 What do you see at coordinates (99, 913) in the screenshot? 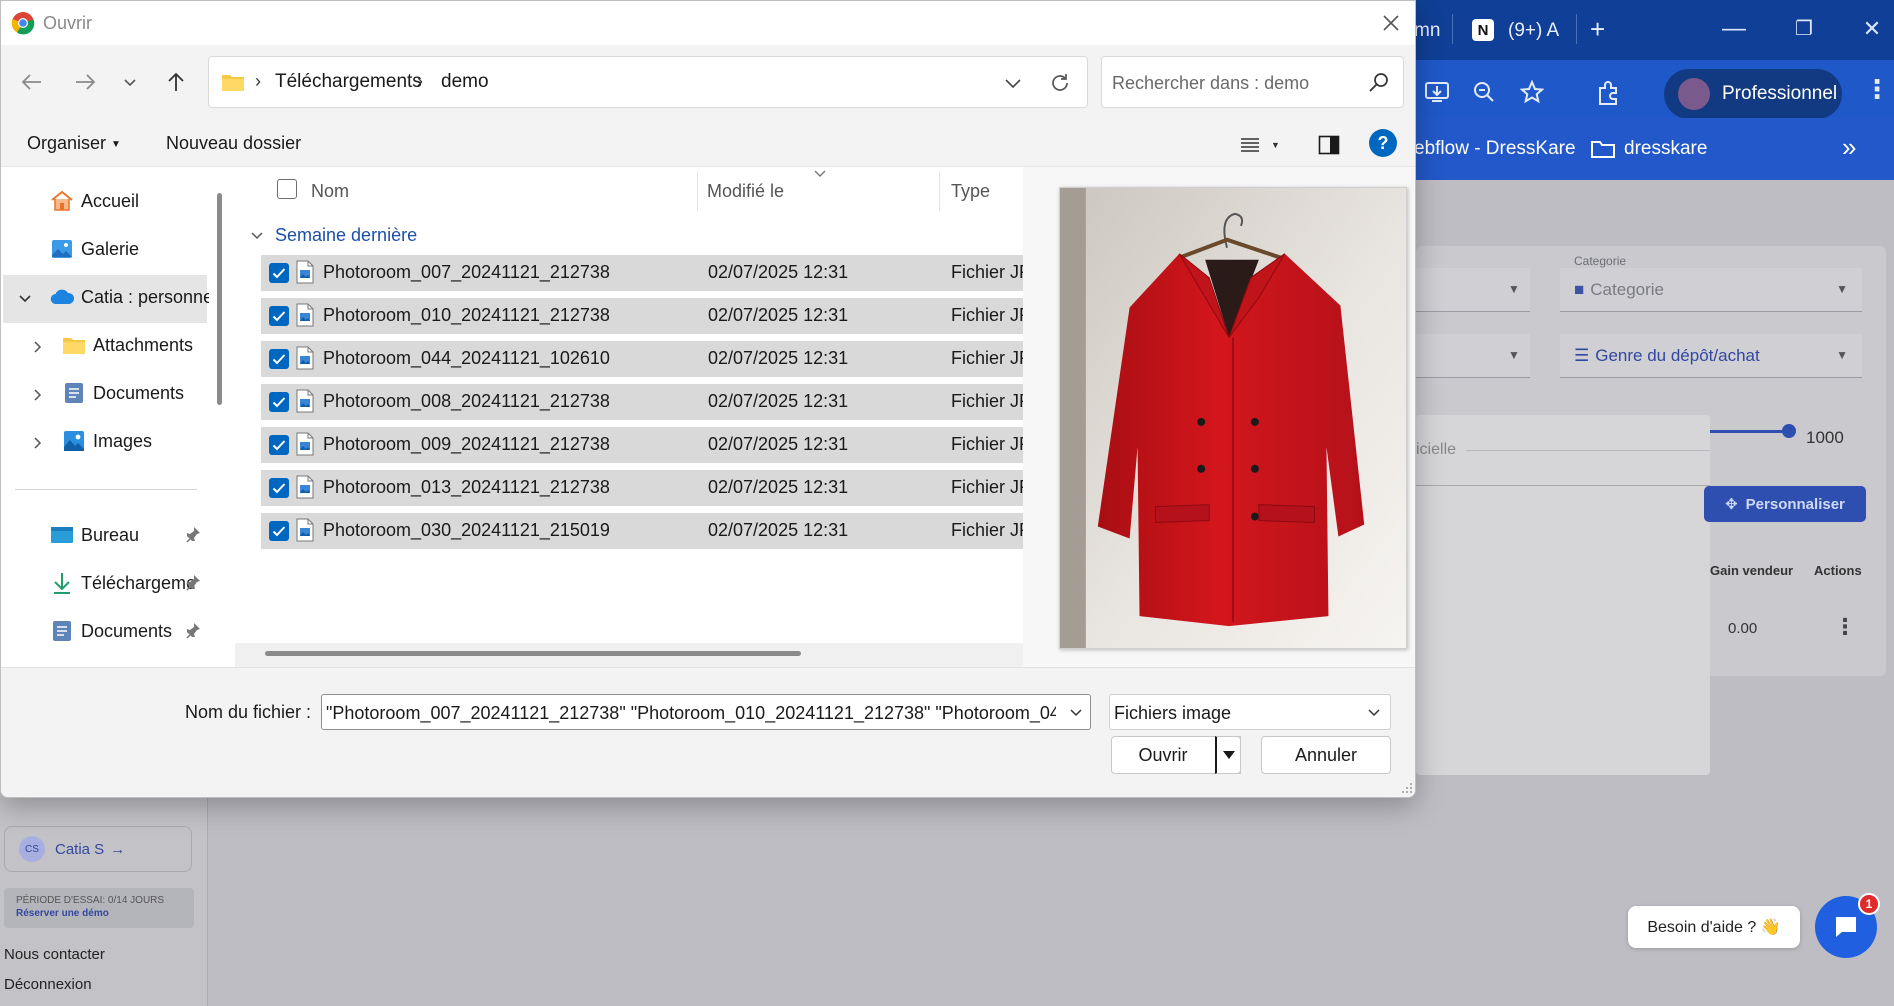
I see `book-demo-link: Réserver une démo` at bounding box center [99, 913].